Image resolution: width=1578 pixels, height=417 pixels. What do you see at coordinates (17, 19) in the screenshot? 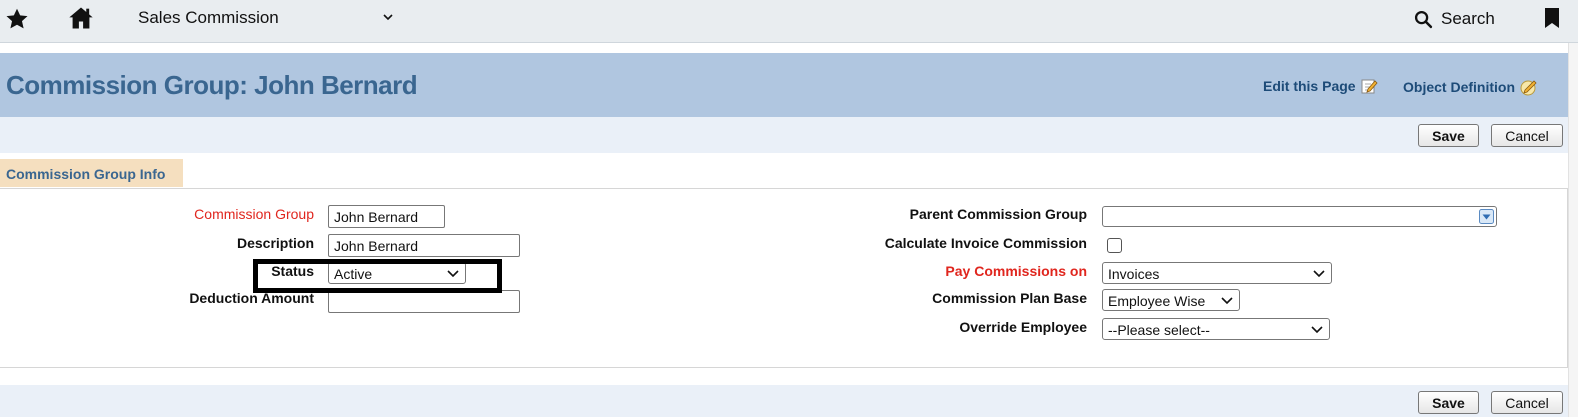
I see `star-icon` at bounding box center [17, 19].